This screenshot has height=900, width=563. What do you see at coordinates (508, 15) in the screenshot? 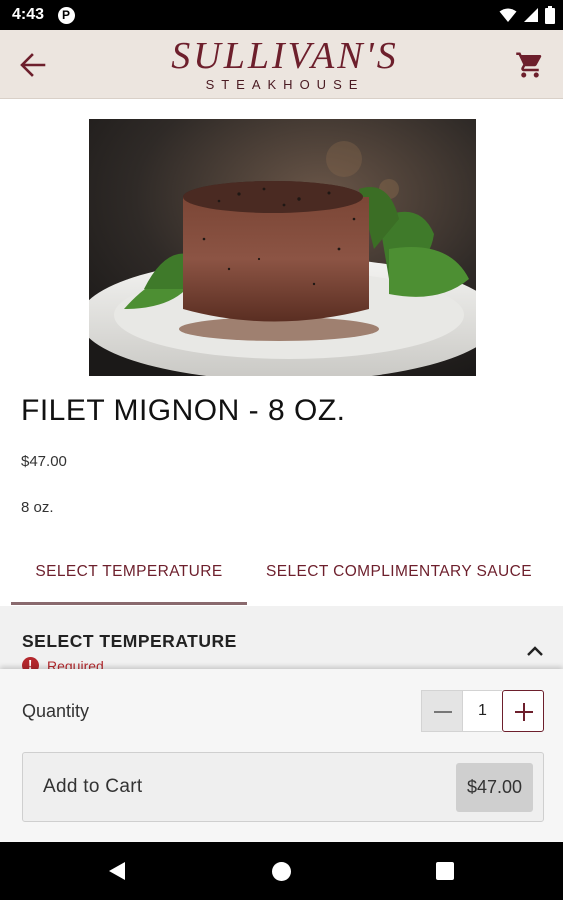
I see `wifi-icon` at bounding box center [508, 15].